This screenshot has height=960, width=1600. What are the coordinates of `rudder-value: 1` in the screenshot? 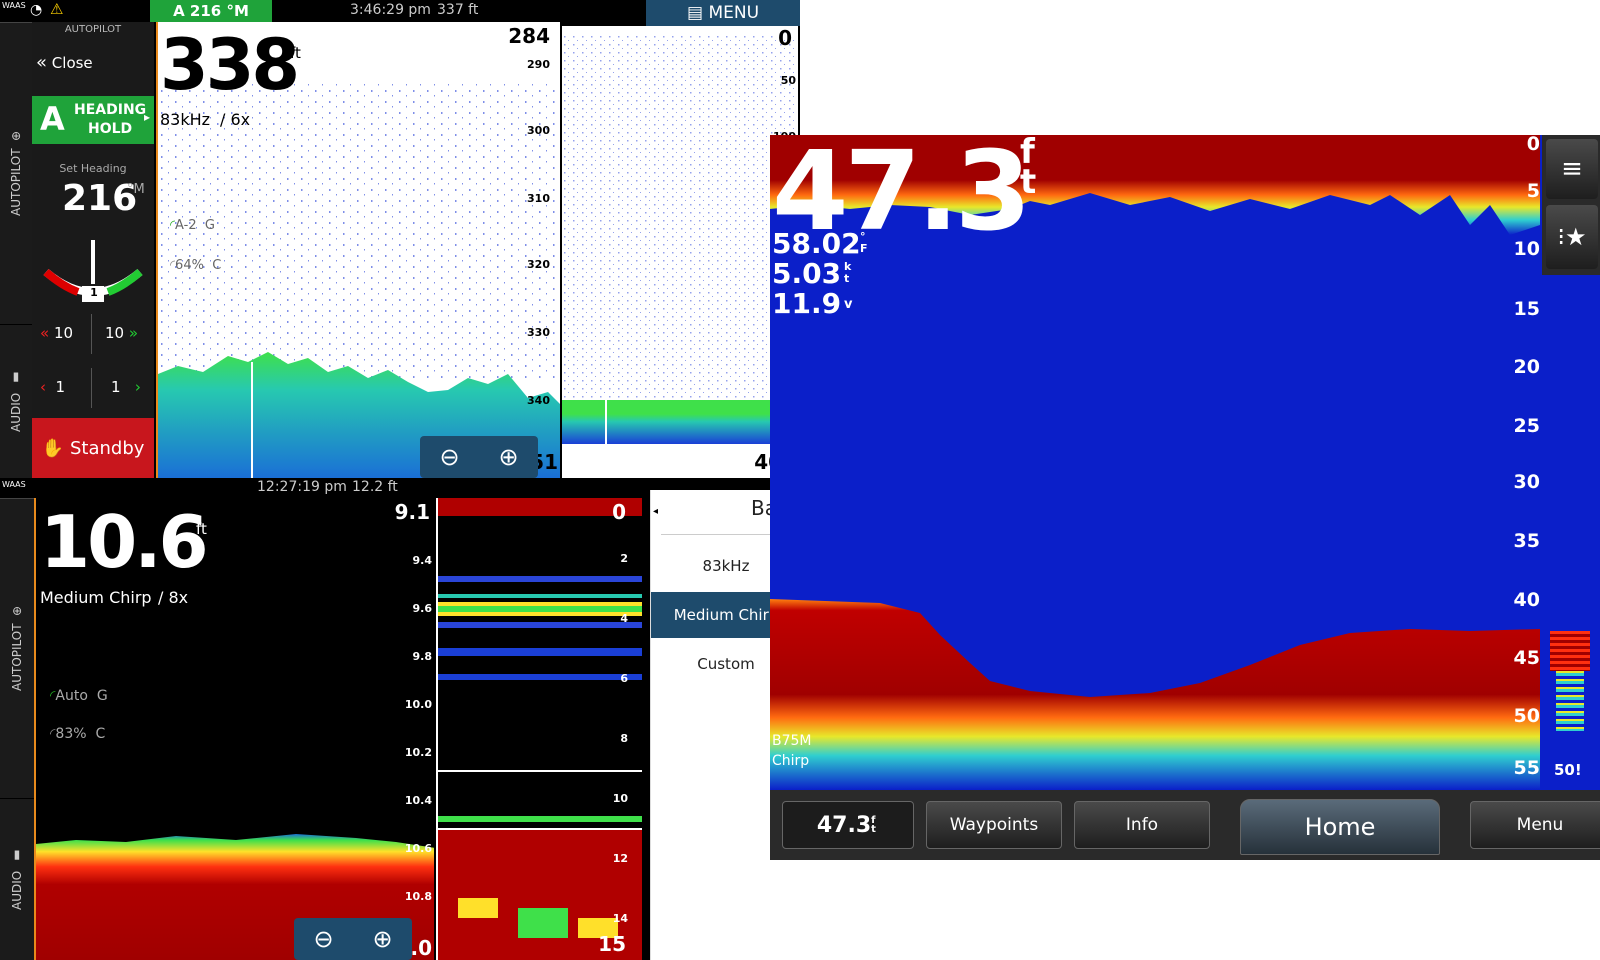 It's located at (94, 292).